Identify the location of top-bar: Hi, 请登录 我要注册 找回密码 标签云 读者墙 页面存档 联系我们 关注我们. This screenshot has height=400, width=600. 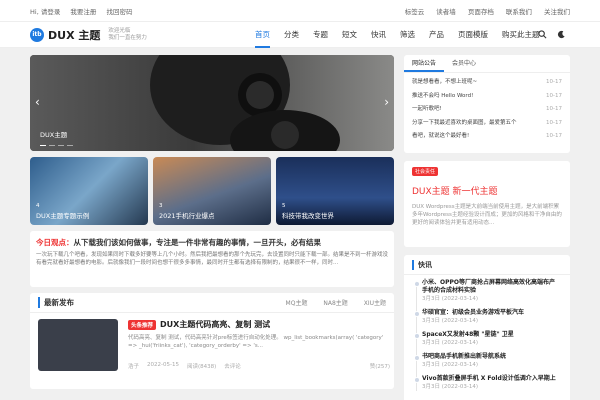
(300, 11).